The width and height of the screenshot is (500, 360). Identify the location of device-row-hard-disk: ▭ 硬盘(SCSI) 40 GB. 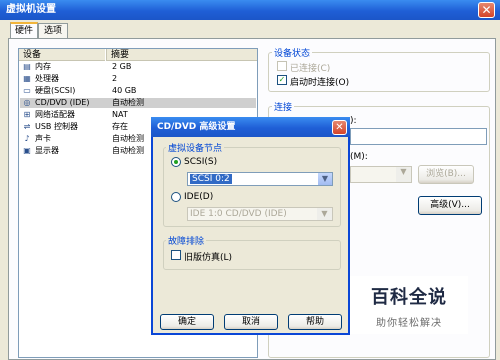
(138, 91).